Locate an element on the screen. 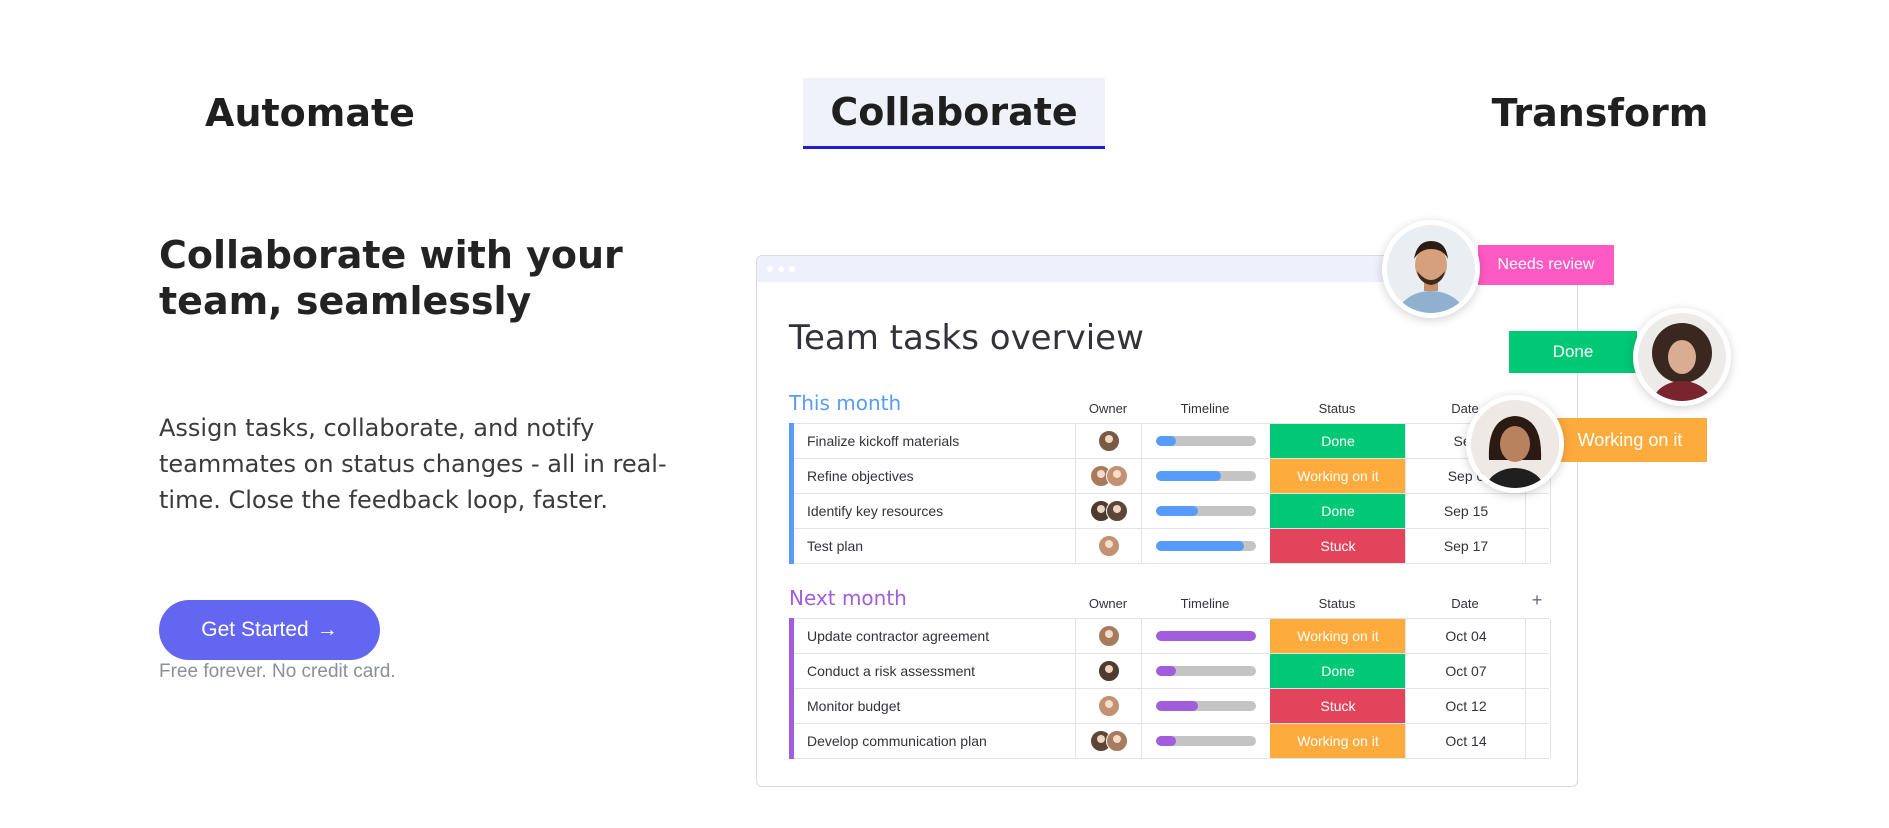 This screenshot has height=828, width=1889. board-title: Team tasks overview is located at coordinates (966, 338).